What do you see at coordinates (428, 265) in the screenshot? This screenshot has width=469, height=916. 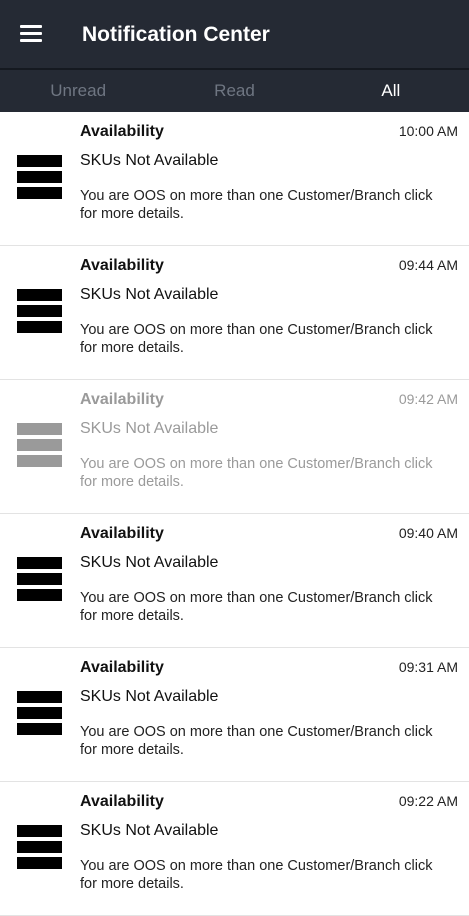 I see `notification-time: 09:44 AM` at bounding box center [428, 265].